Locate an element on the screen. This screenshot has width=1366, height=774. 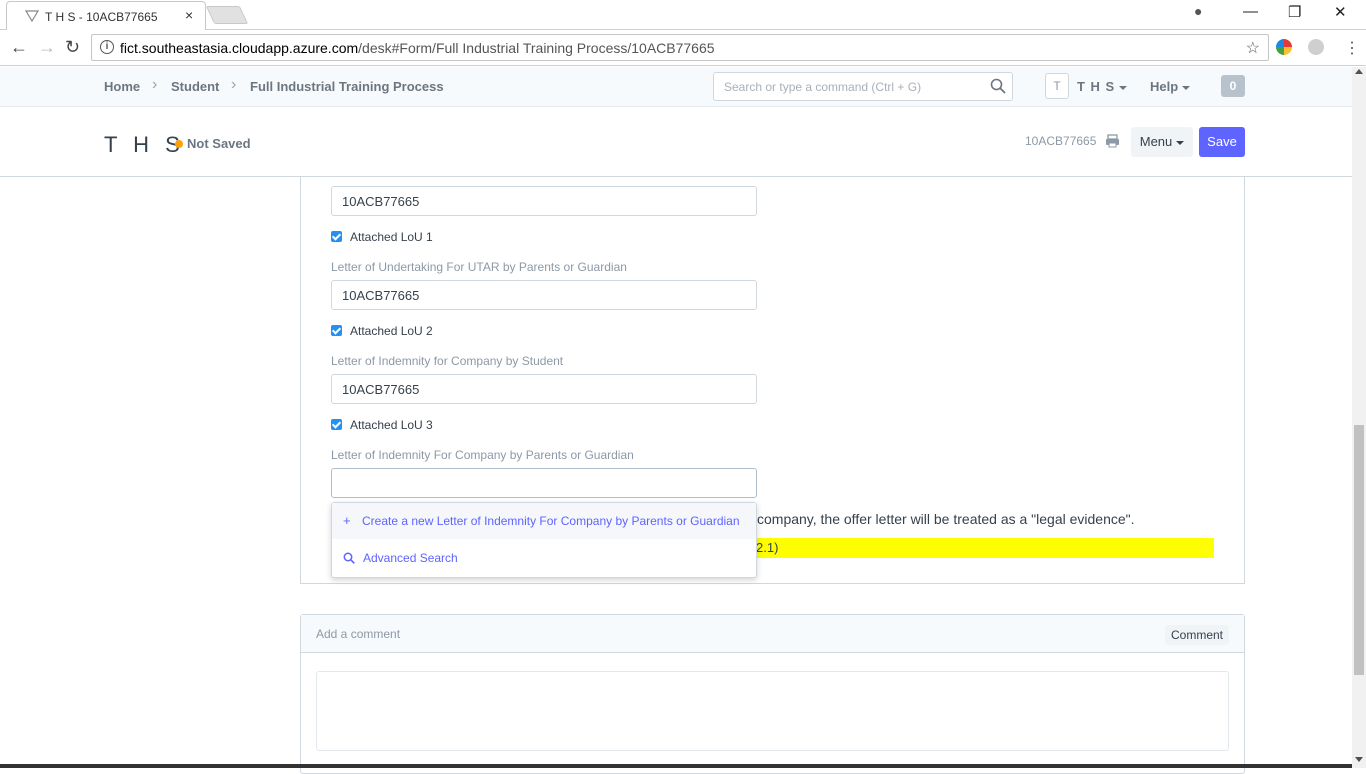
attached-lou-2-label: Attached LoU 2 is located at coordinates (391, 331).